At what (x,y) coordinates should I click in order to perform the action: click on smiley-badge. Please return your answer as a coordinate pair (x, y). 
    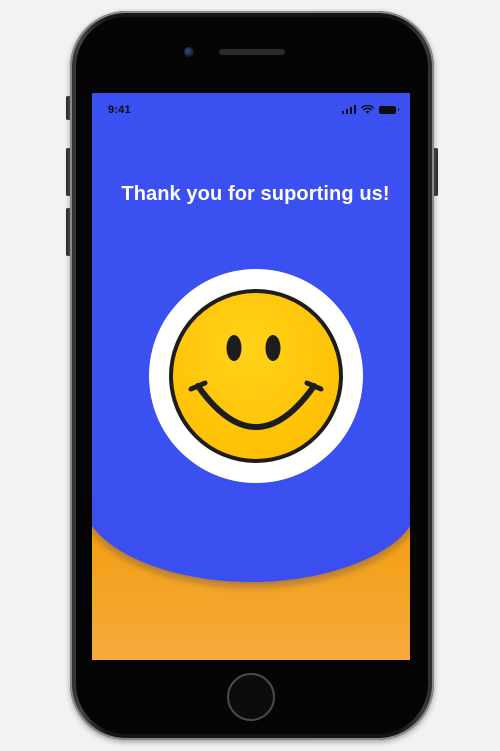
    Looking at the image, I should click on (256, 376).